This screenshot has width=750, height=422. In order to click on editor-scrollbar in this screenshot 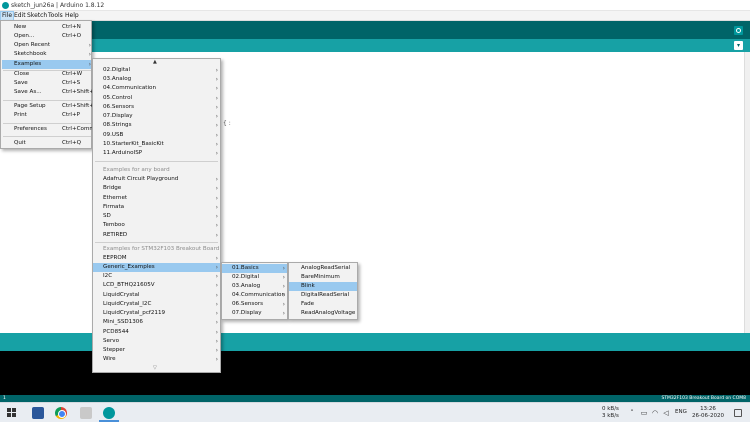, I will do `click(747, 192)`.